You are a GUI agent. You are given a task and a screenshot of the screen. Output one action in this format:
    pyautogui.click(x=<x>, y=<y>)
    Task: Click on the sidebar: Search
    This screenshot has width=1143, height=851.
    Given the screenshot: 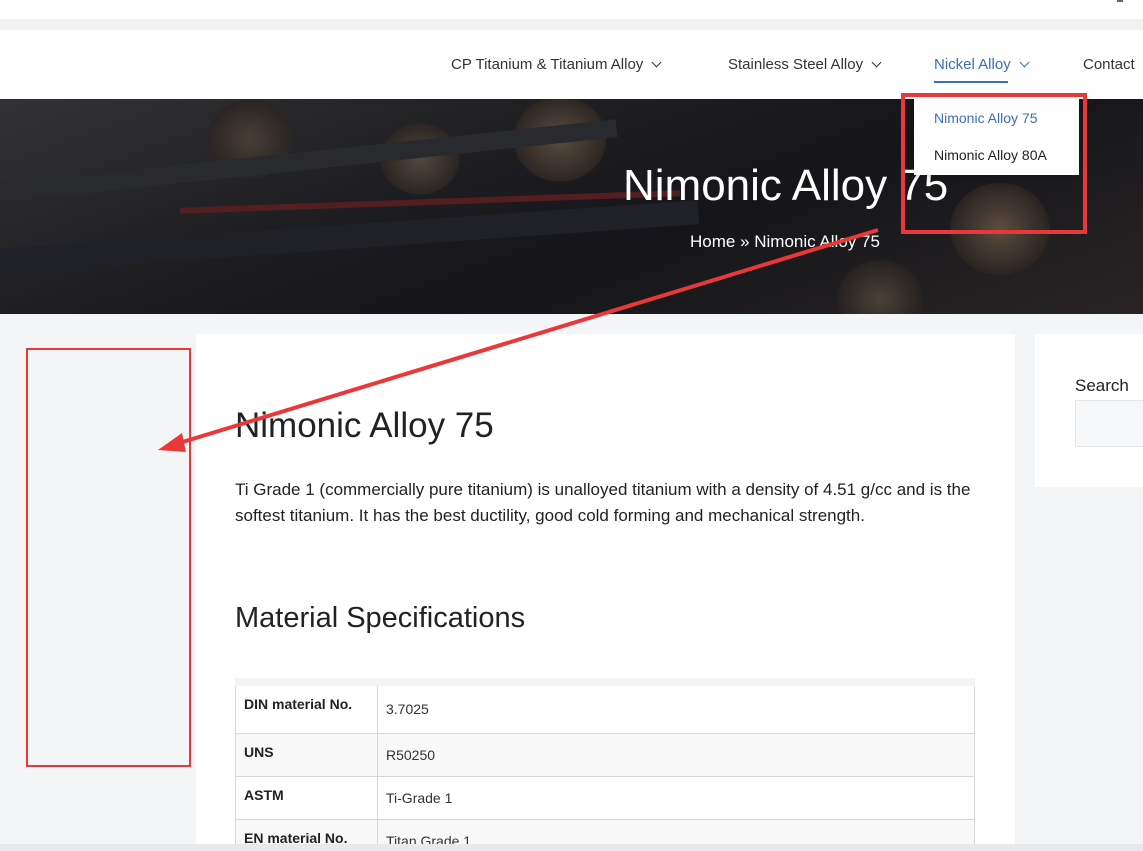 What is the action you would take?
    pyautogui.click(x=1089, y=410)
    